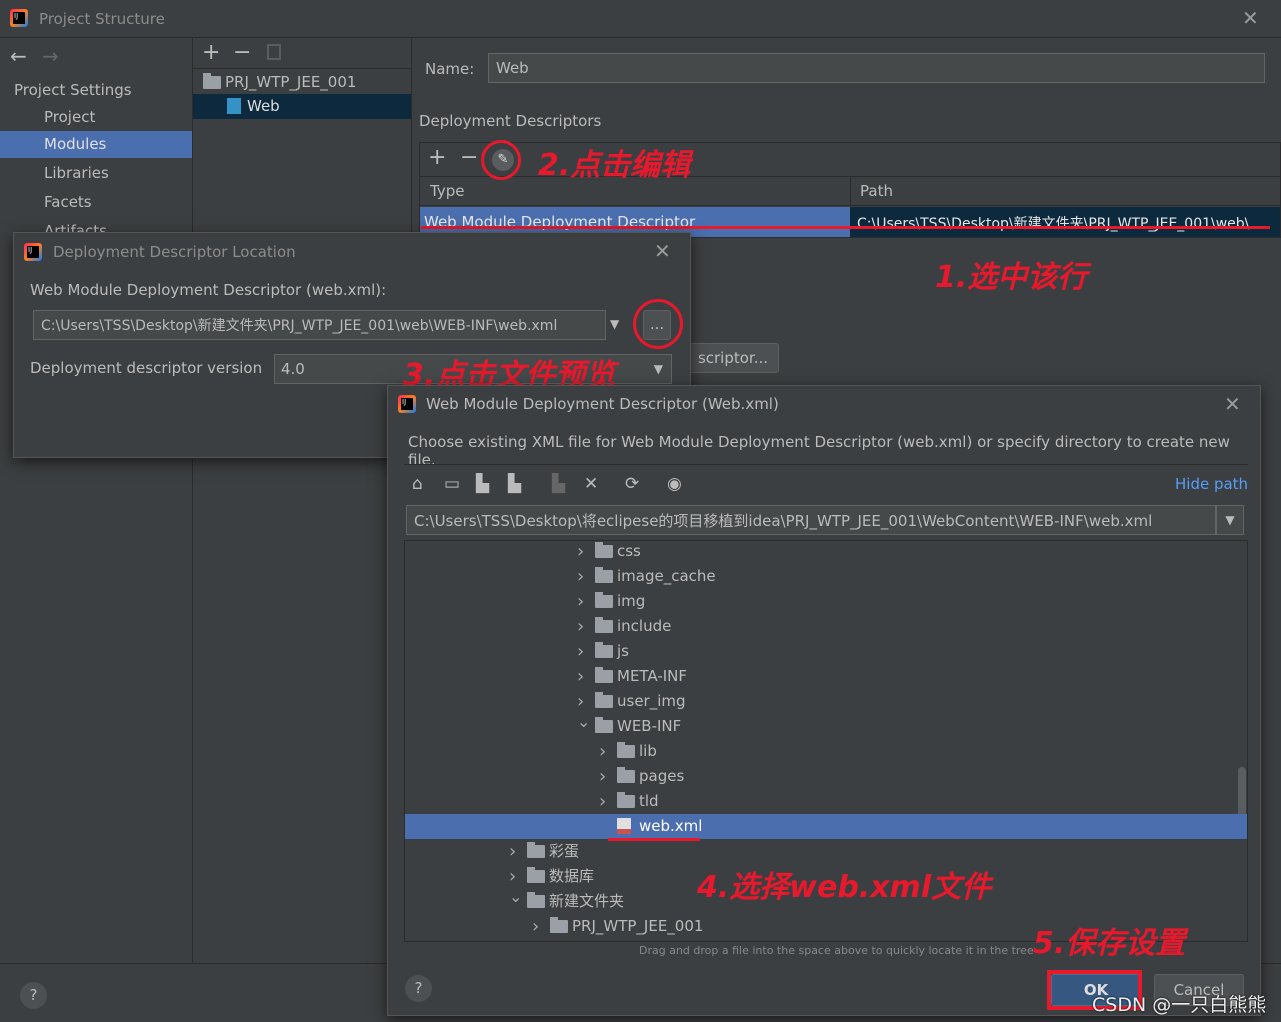 Image resolution: width=1281 pixels, height=1022 pixels. What do you see at coordinates (826, 576) in the screenshot?
I see `tree-row: › image_cache` at bounding box center [826, 576].